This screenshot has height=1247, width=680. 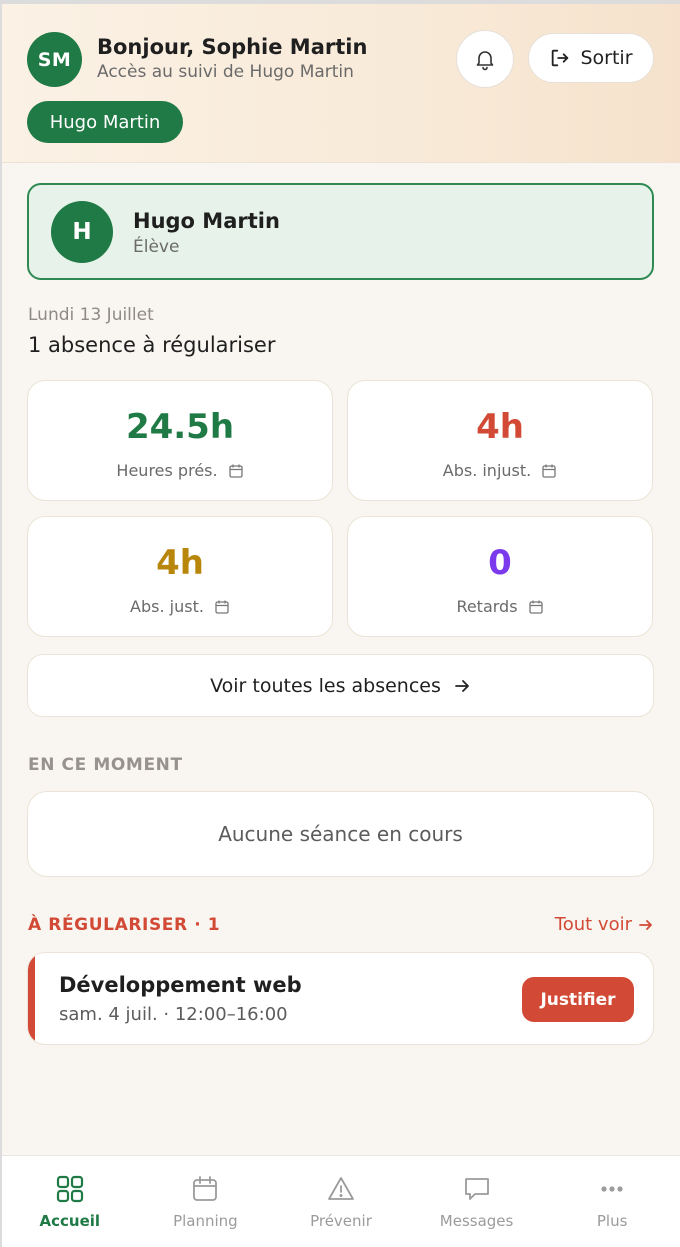 I want to click on student-avatar: H, so click(x=82, y=232).